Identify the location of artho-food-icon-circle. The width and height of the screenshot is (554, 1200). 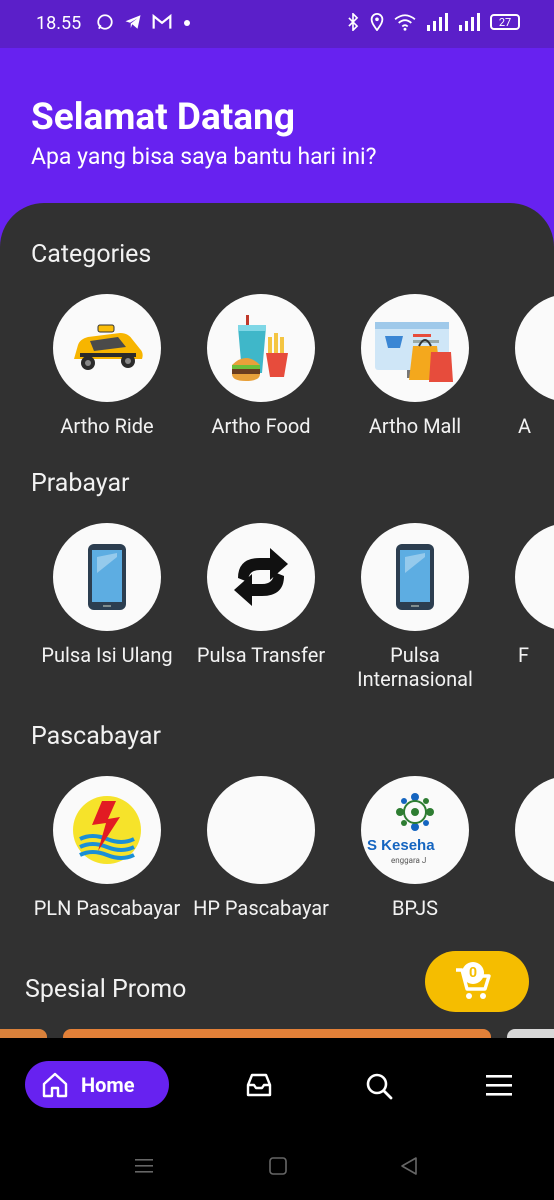
(261, 348).